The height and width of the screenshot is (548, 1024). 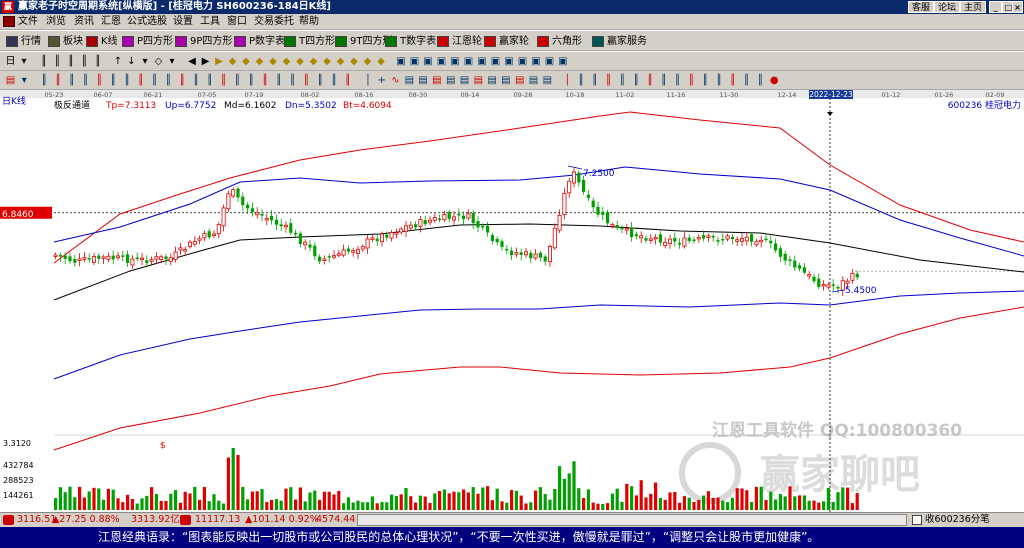 What do you see at coordinates (210, 22) in the screenshot?
I see `menu-tools: 工具` at bounding box center [210, 22].